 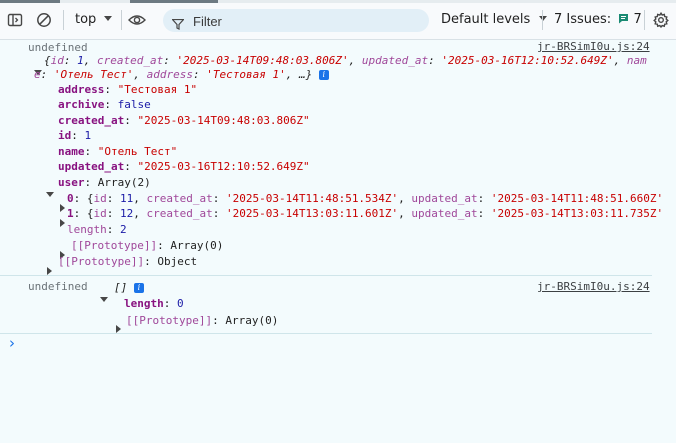 I want to click on property-row: updated_at: "2025-03-16T12:10:52.649Z", so click(x=184, y=166).